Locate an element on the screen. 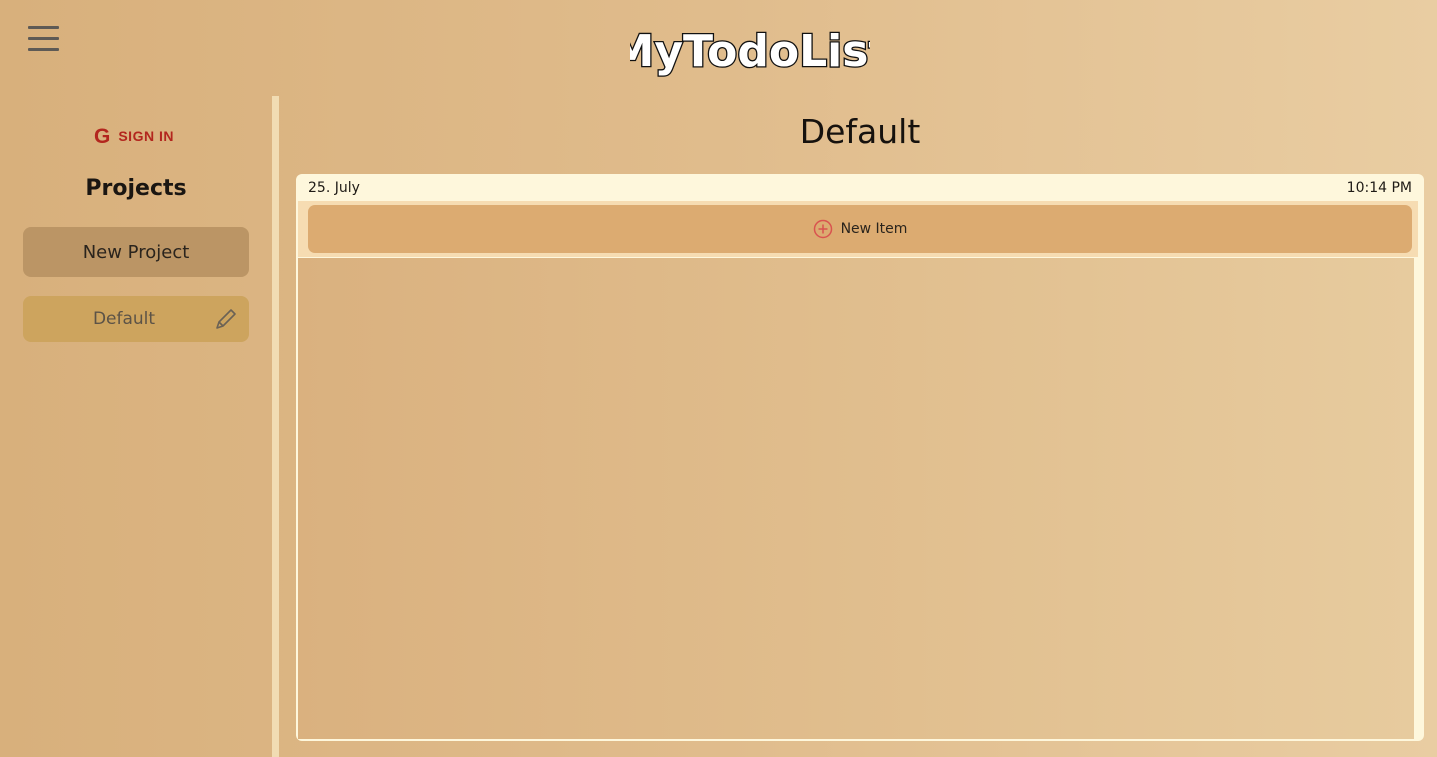 This screenshot has height=757, width=1437. sign-in-button: G SIGN IN is located at coordinates (134, 136).